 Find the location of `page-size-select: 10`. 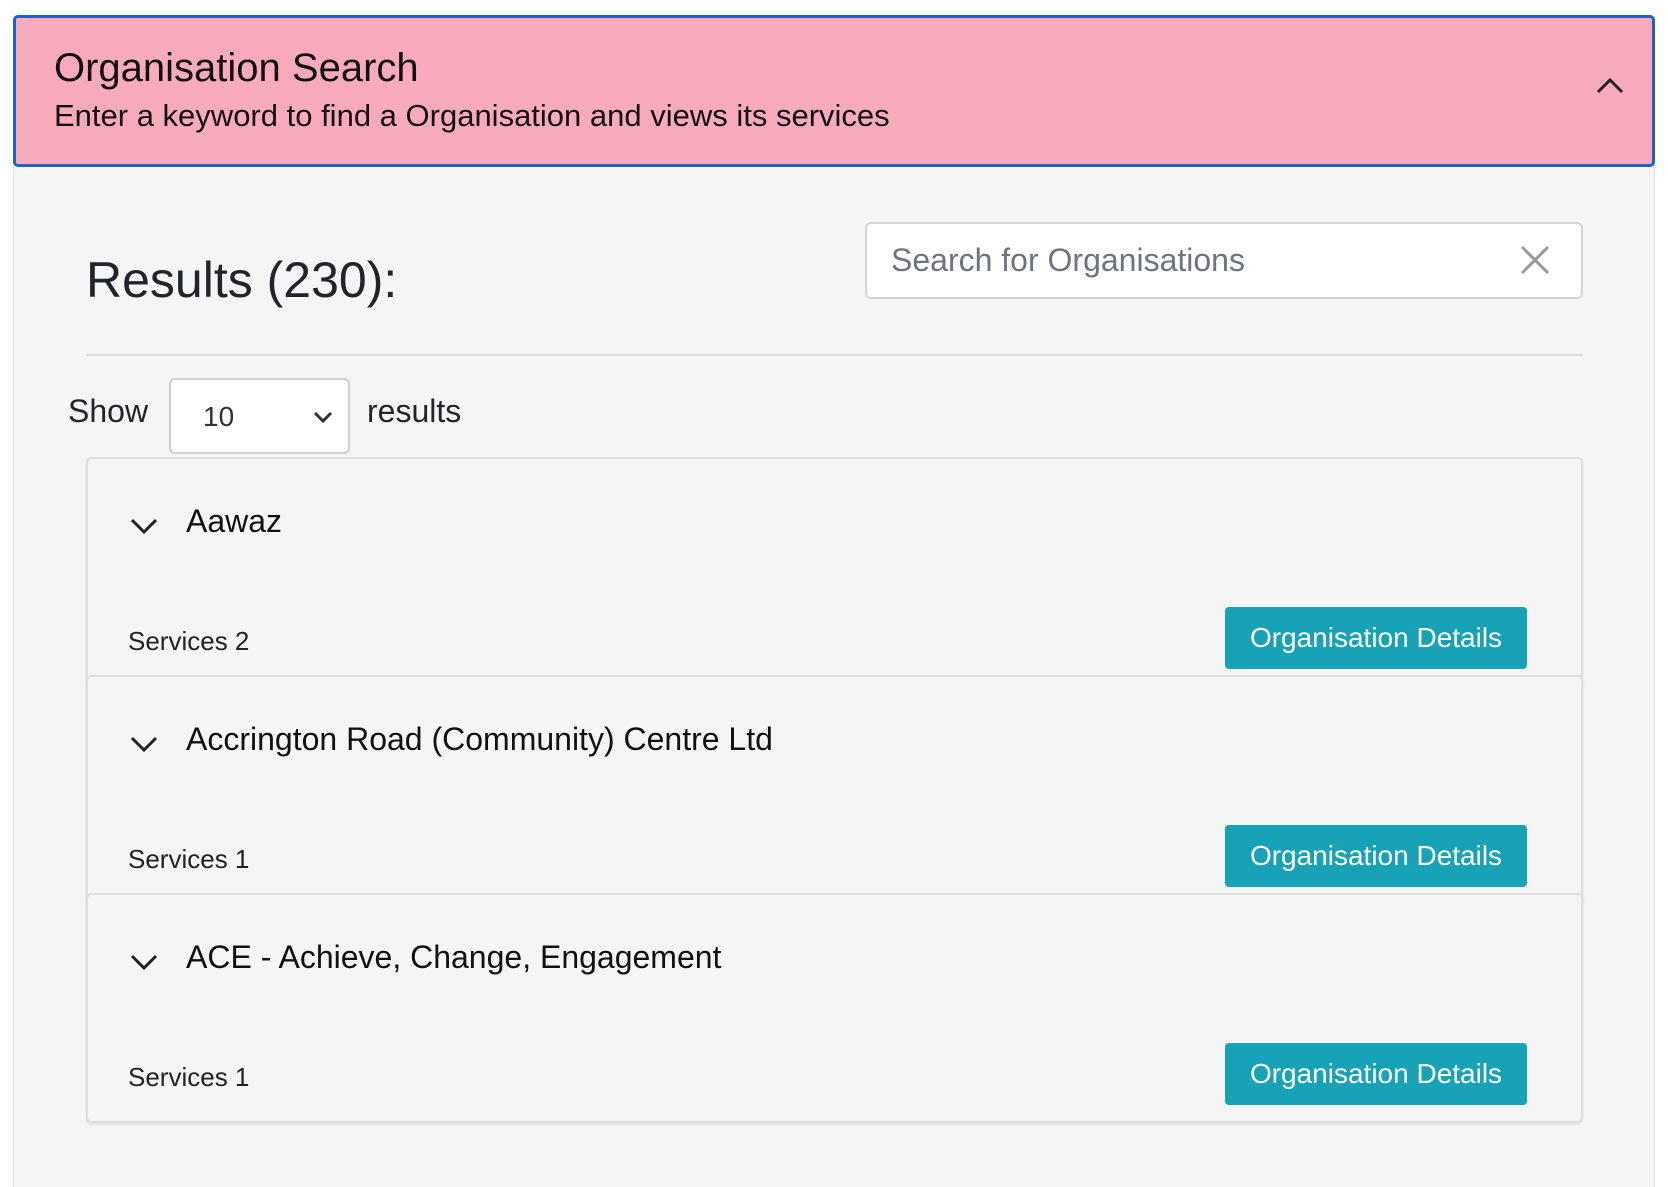

page-size-select: 10 is located at coordinates (259, 416).